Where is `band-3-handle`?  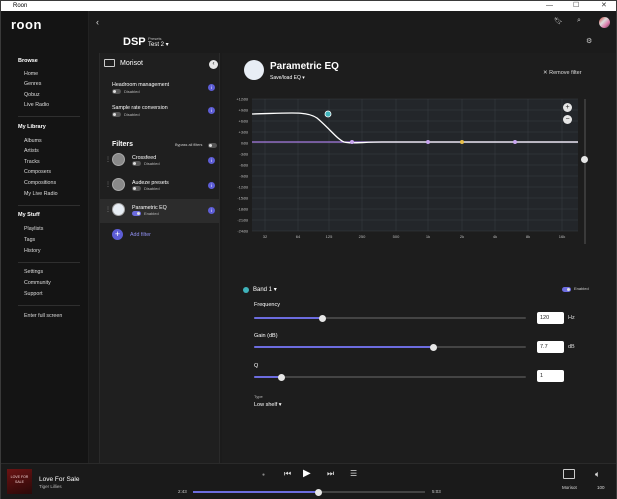
band-3-handle is located at coordinates (428, 142).